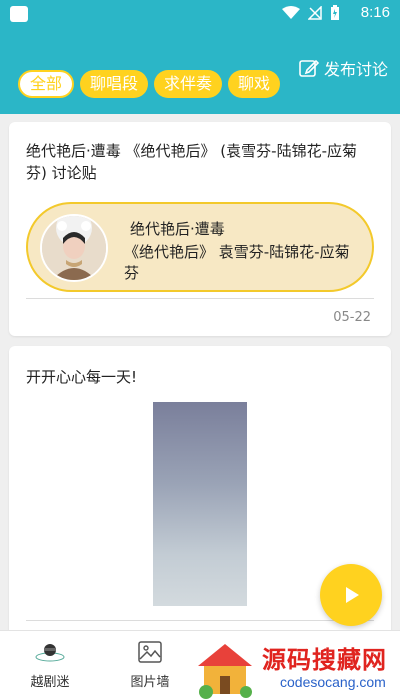  What do you see at coordinates (200, 504) in the screenshot?
I see `post-image` at bounding box center [200, 504].